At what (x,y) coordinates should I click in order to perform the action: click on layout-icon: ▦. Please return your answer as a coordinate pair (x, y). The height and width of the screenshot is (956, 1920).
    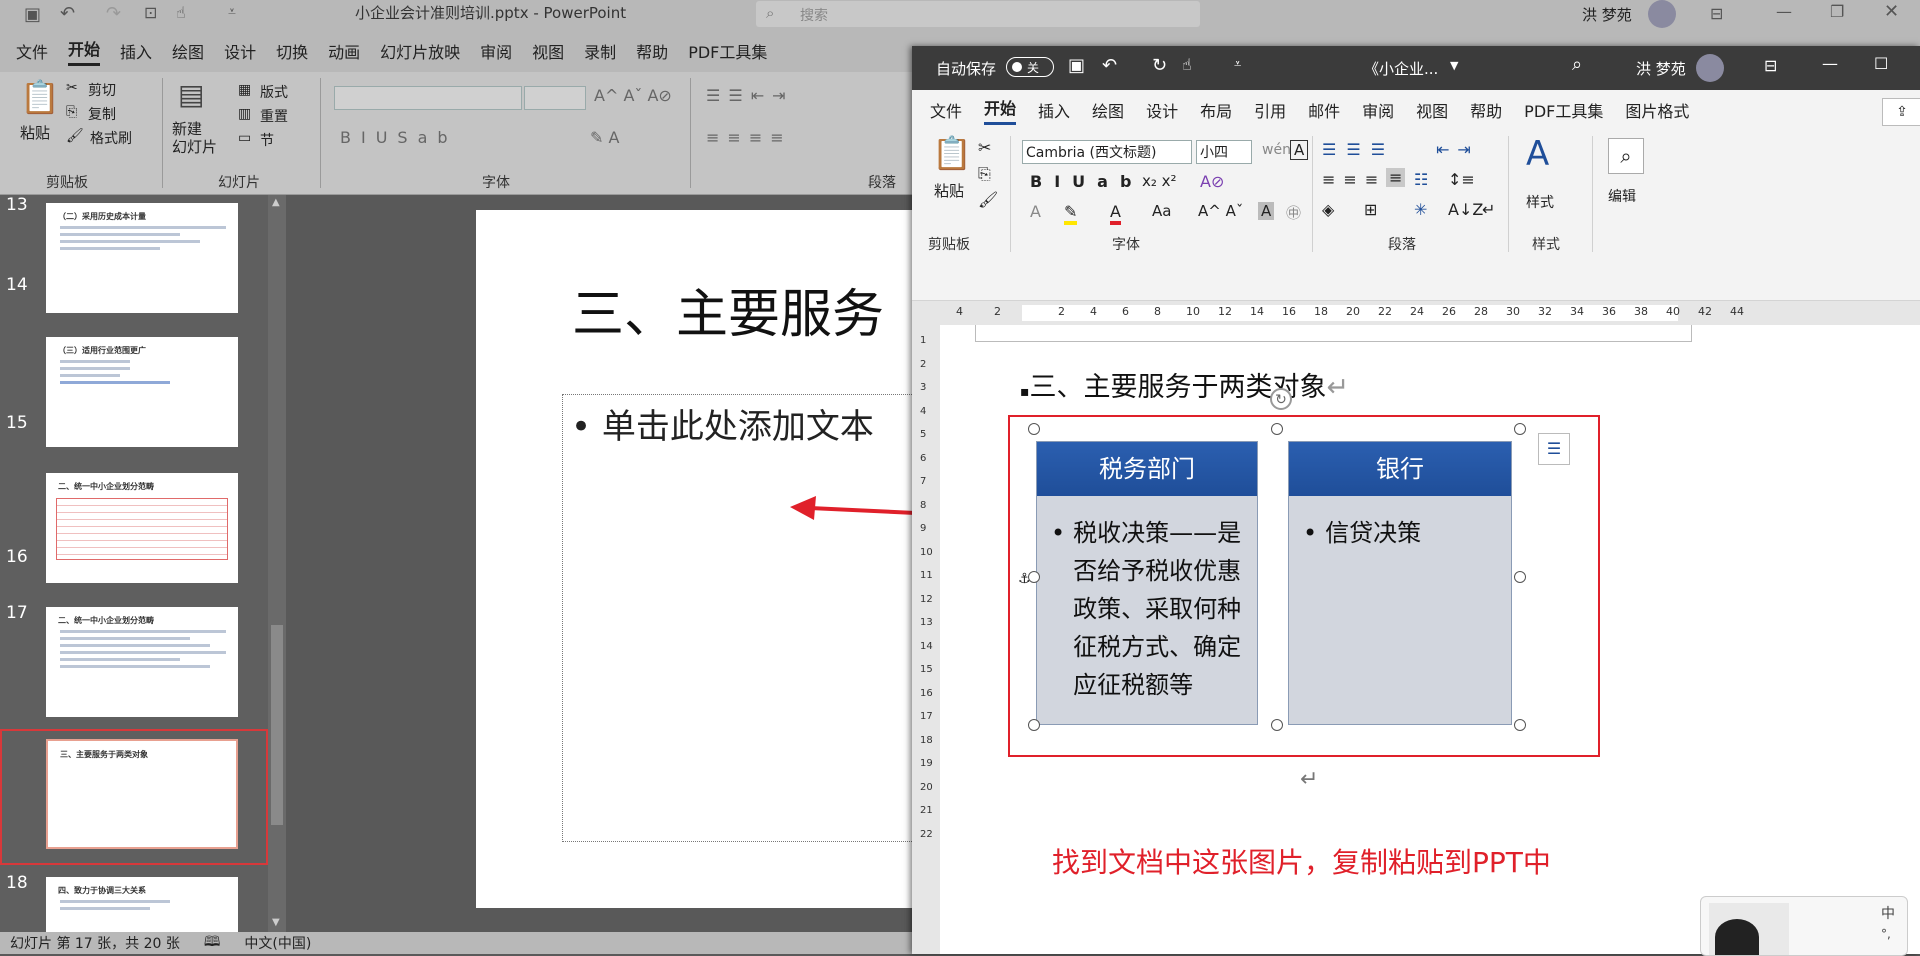
    Looking at the image, I should click on (244, 90).